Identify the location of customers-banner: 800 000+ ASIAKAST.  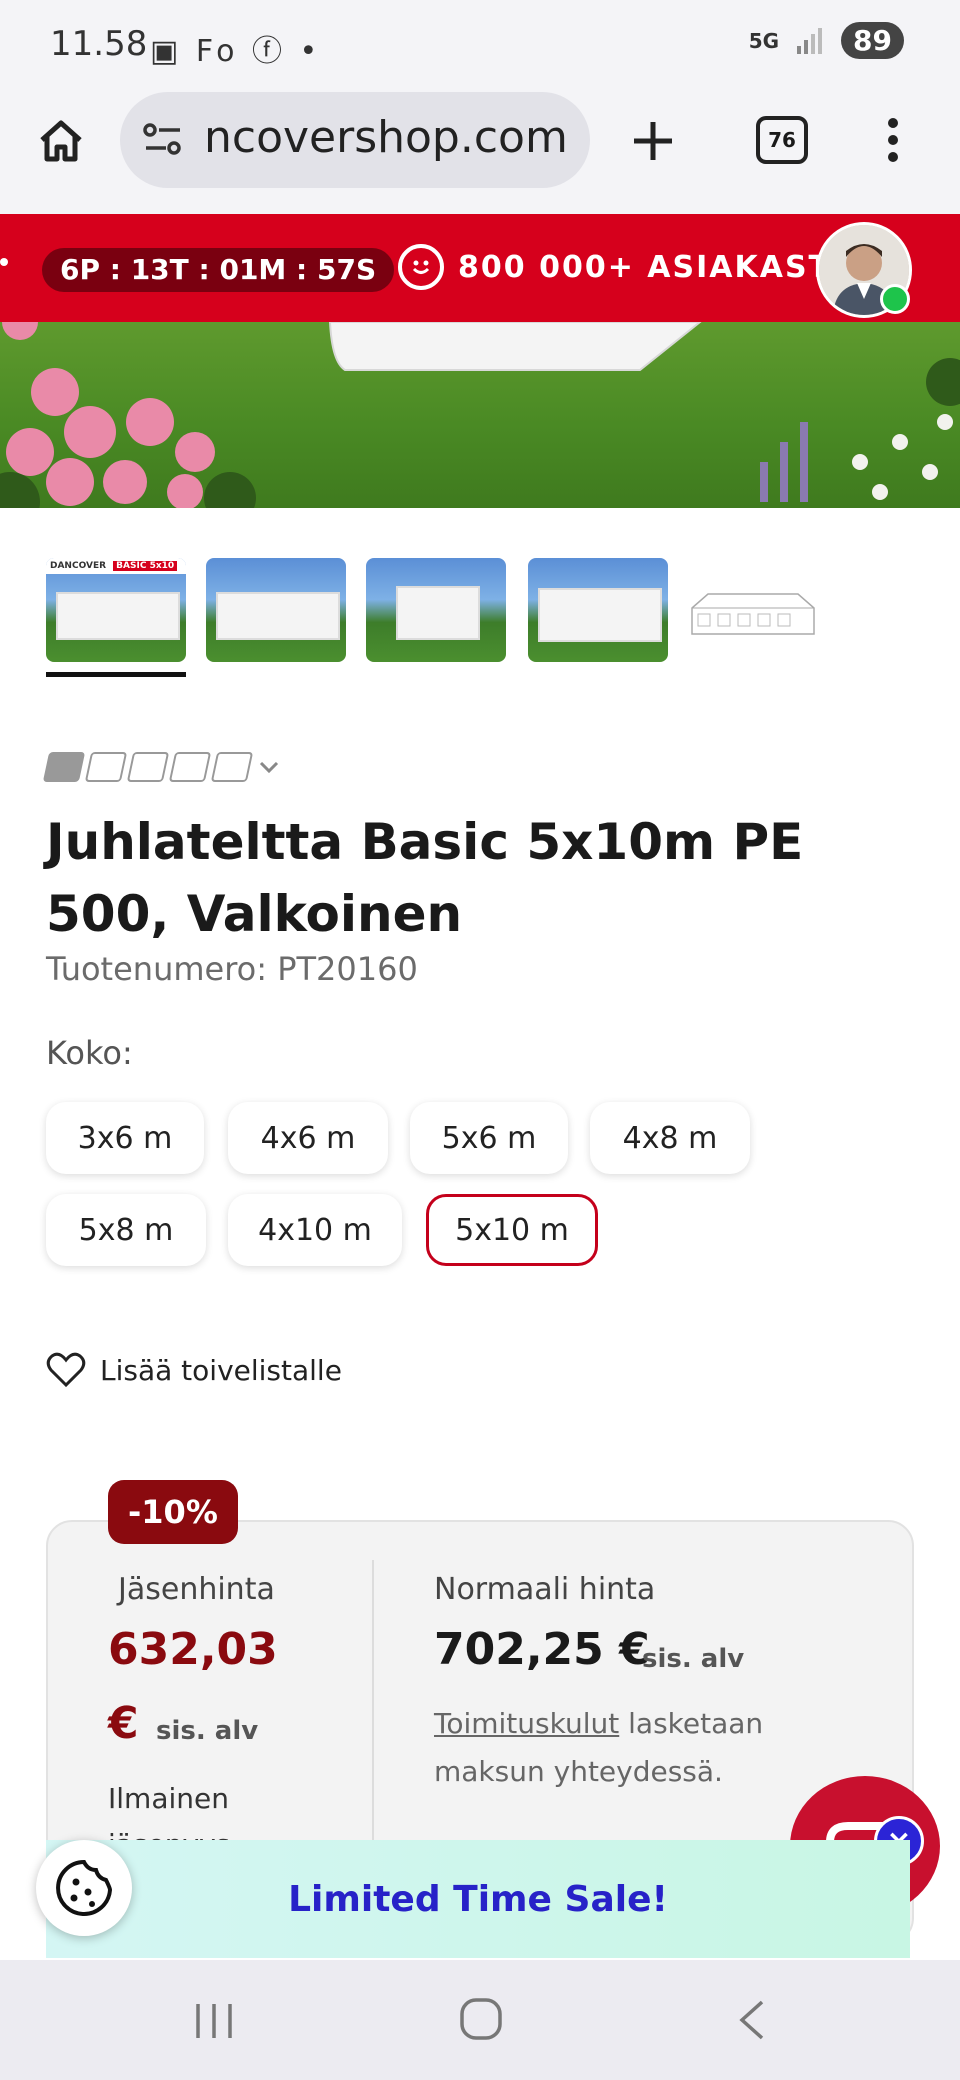
(614, 267).